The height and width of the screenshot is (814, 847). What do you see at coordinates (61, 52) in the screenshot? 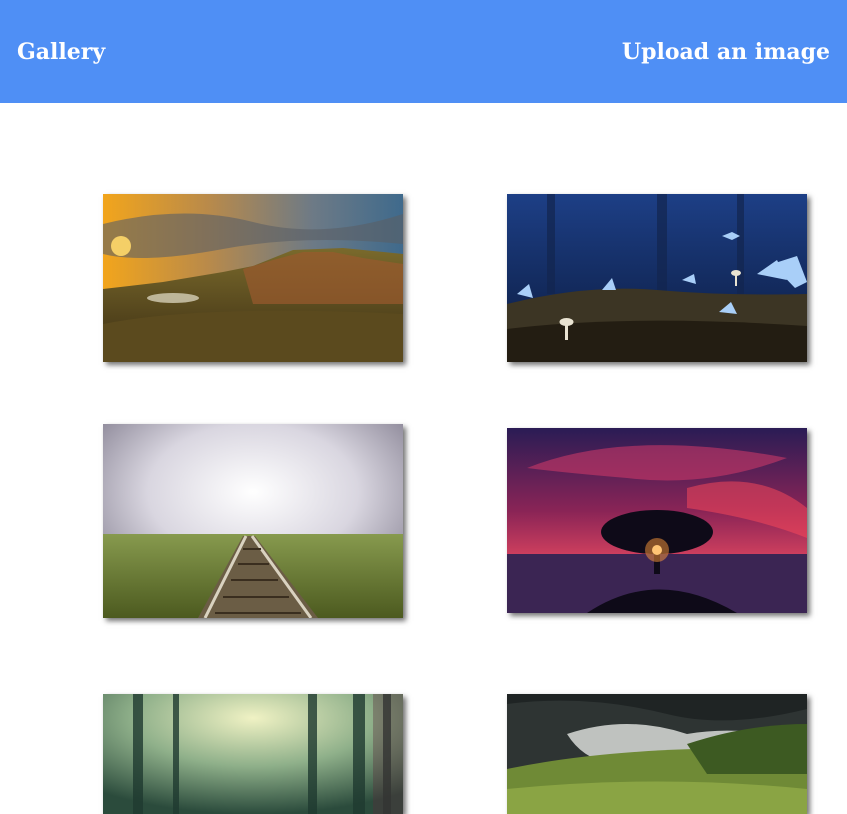
I see `gallery-home-link: Gallery` at bounding box center [61, 52].